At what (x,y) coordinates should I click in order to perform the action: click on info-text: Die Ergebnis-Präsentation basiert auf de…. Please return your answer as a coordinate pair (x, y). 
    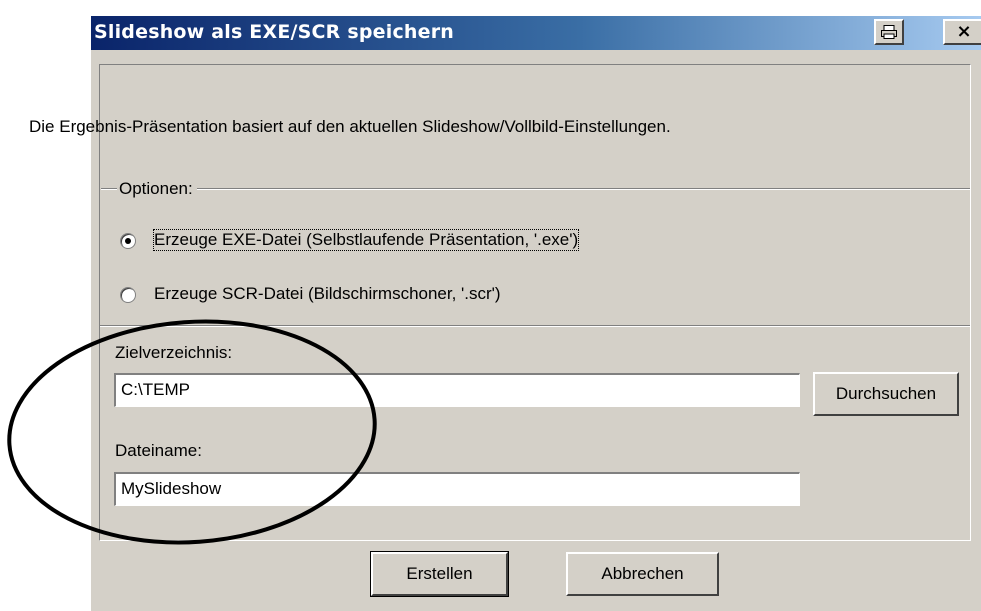
    Looking at the image, I should click on (350, 126).